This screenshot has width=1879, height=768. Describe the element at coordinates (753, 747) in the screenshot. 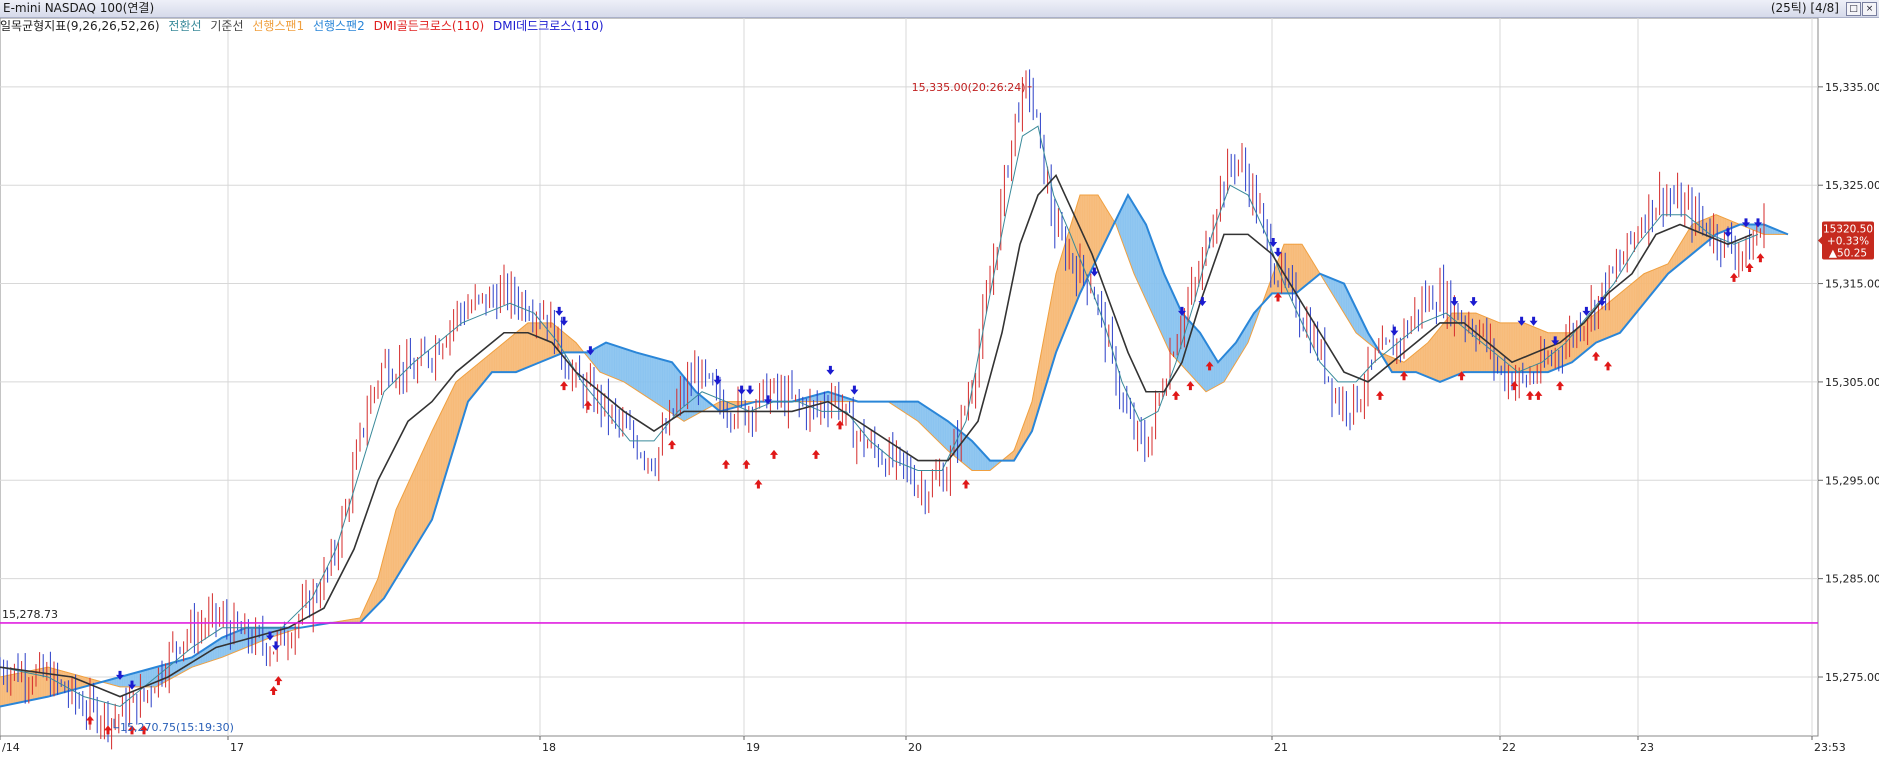

I see `x-tick-label: 19` at that location.